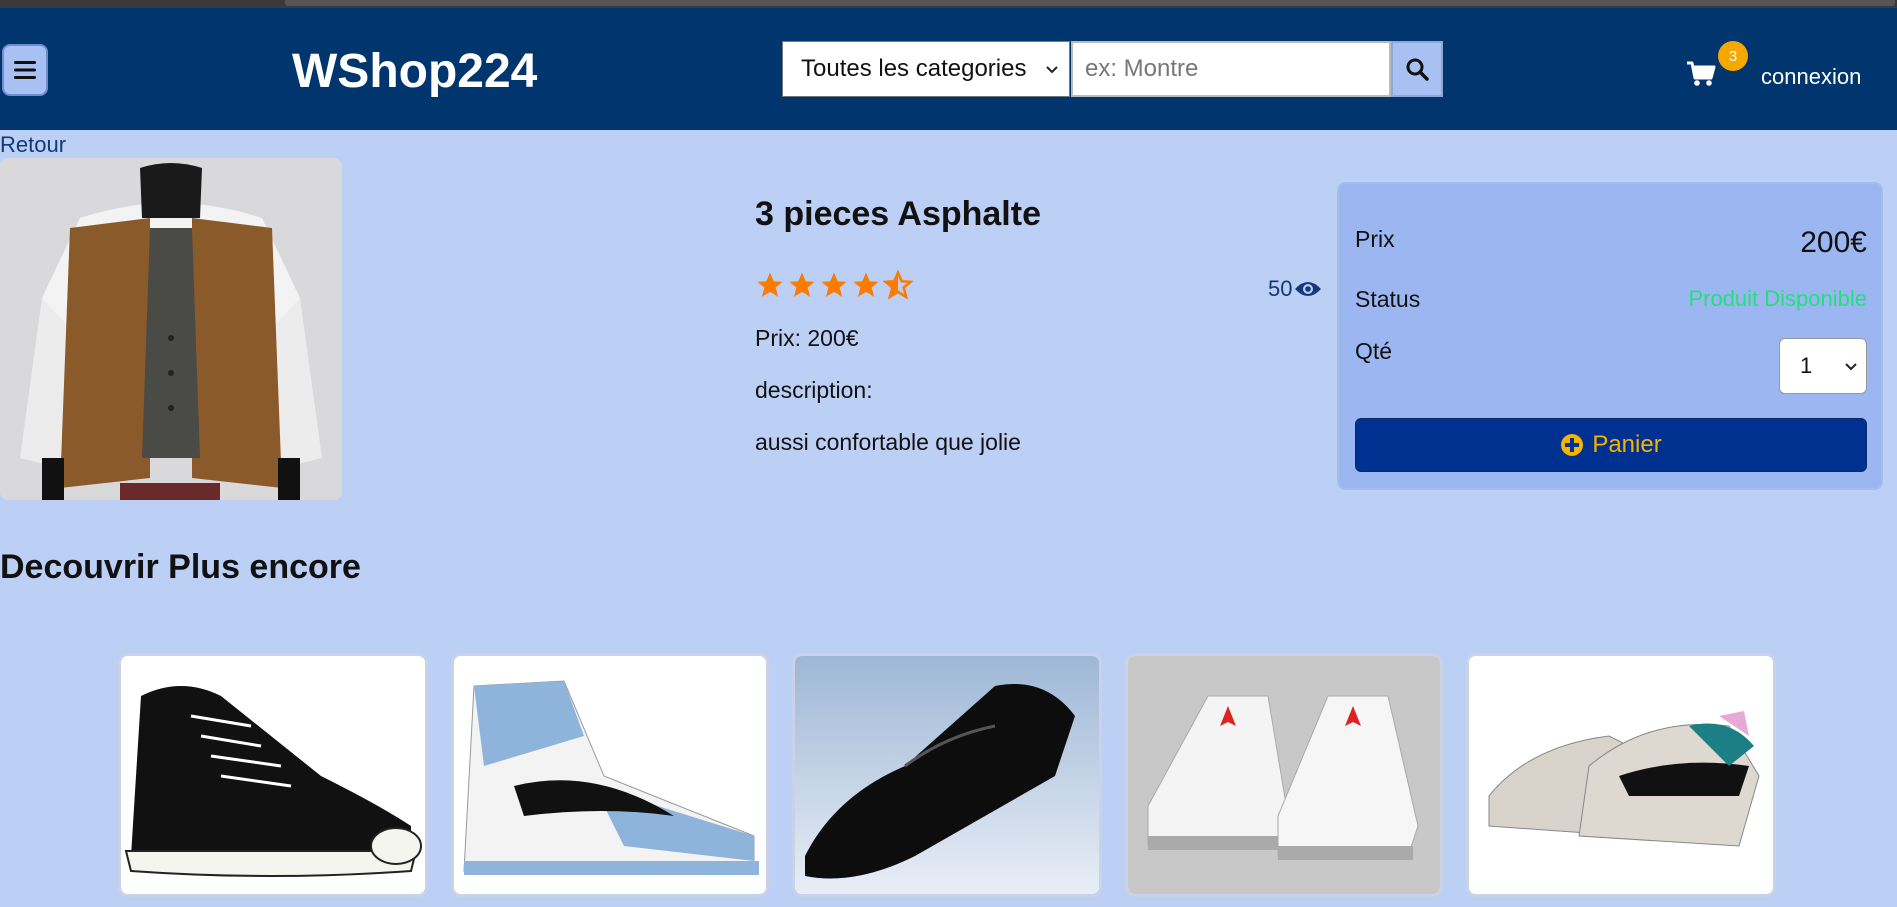 The image size is (1897, 907). I want to click on add-to-cart-label: Panier, so click(1627, 444).